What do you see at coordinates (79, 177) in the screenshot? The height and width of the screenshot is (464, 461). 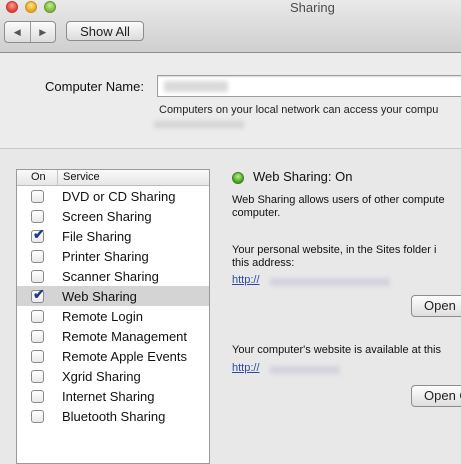 I see `column-header-service: Service` at bounding box center [79, 177].